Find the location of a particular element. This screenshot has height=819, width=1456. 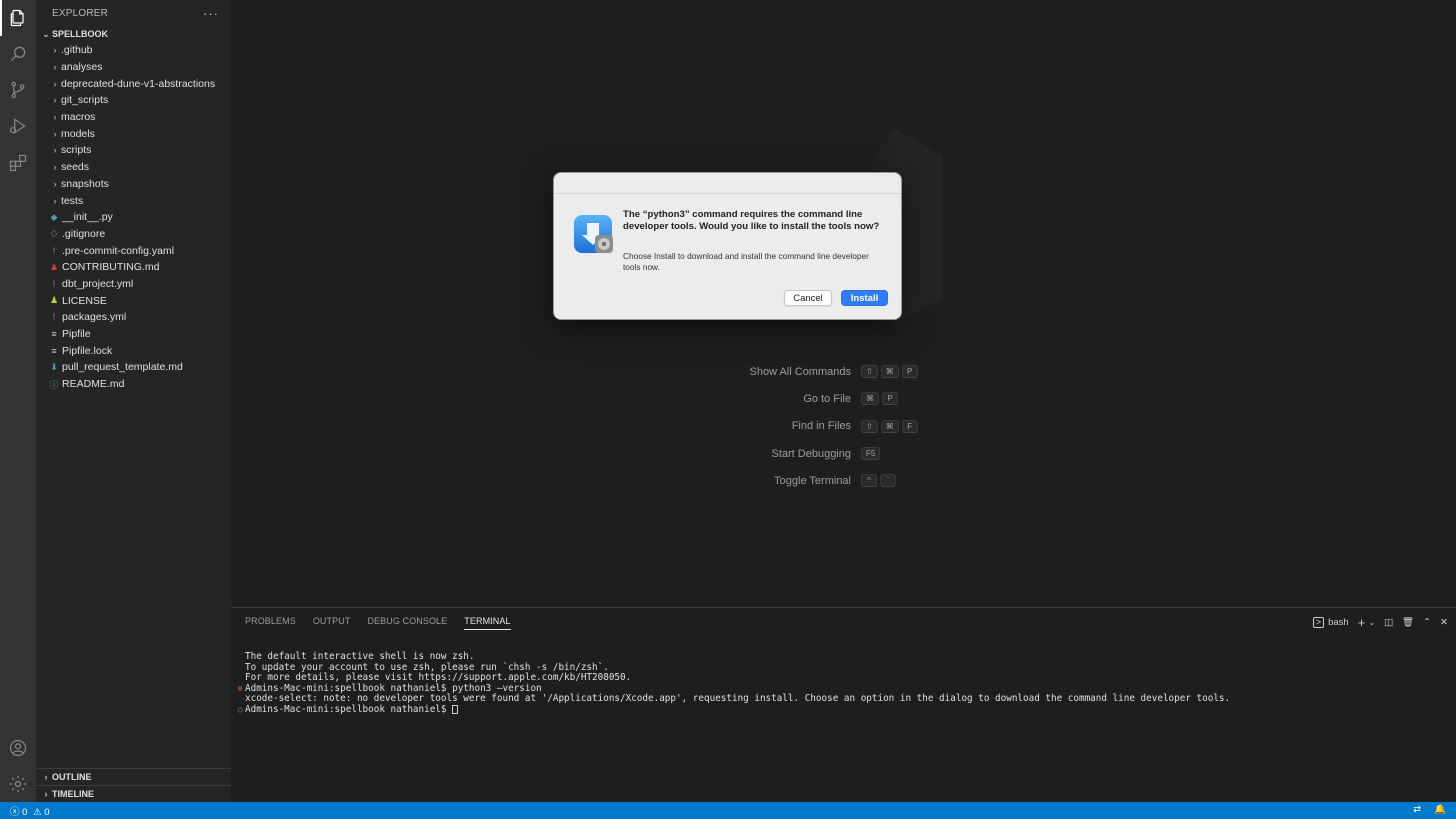

command-pending-icon: ○ is located at coordinates (240, 709).